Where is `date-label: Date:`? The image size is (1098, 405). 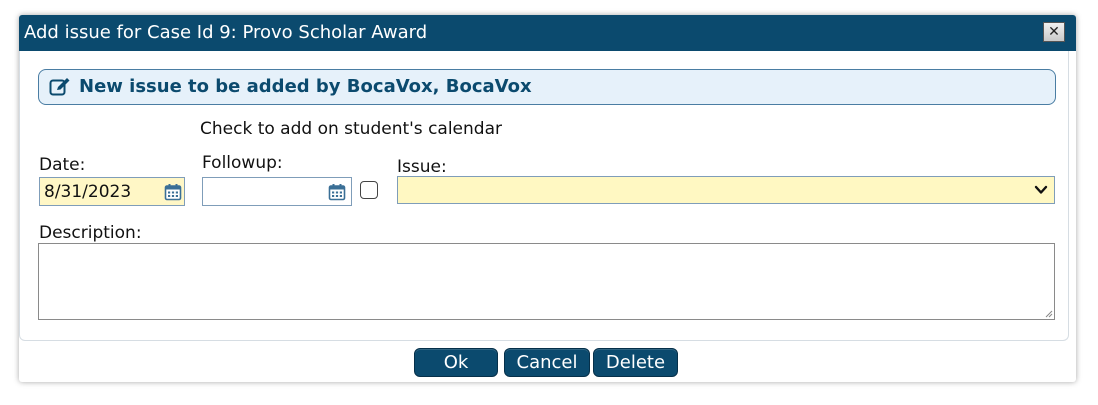
date-label: Date: is located at coordinates (62, 165).